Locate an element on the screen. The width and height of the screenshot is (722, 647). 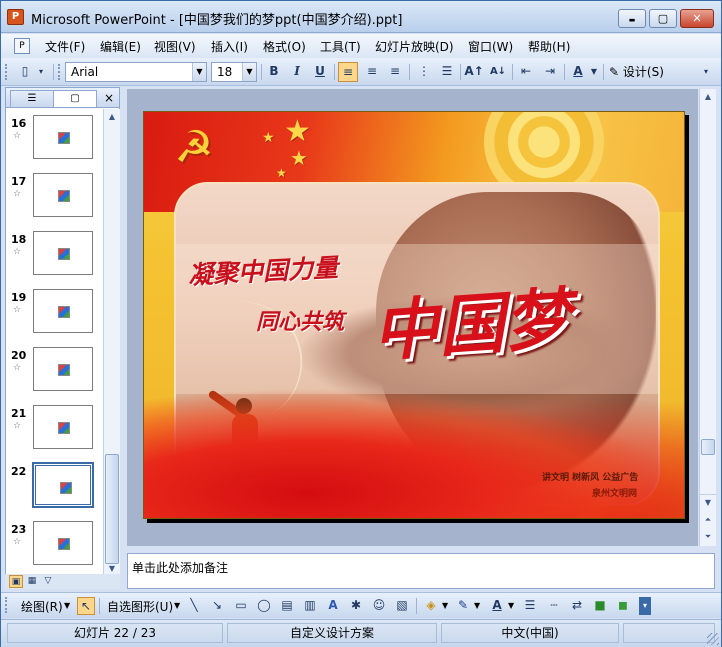
text-box-icon: ▤ is located at coordinates (287, 606).